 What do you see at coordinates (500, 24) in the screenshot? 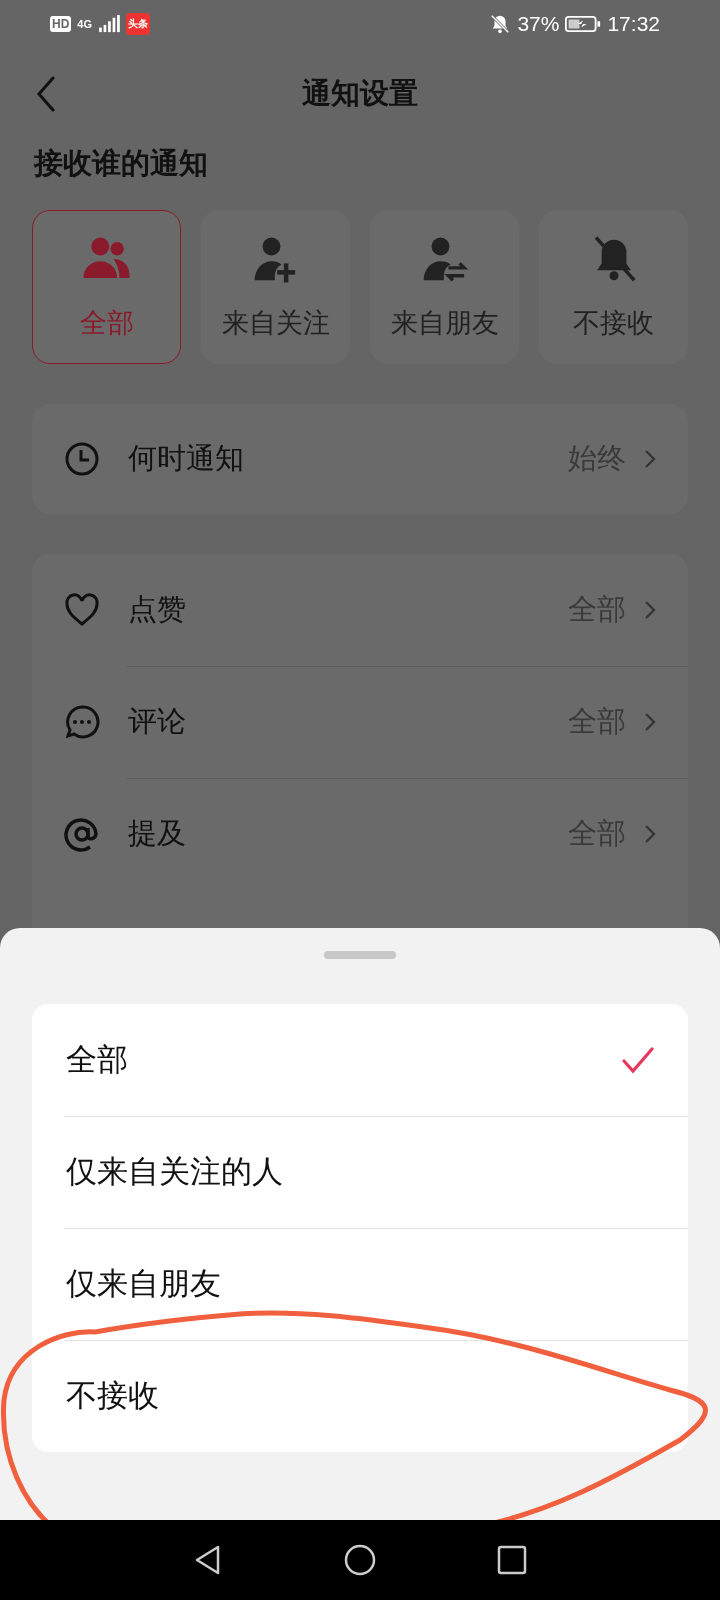
I see `muted-bell-icon` at bounding box center [500, 24].